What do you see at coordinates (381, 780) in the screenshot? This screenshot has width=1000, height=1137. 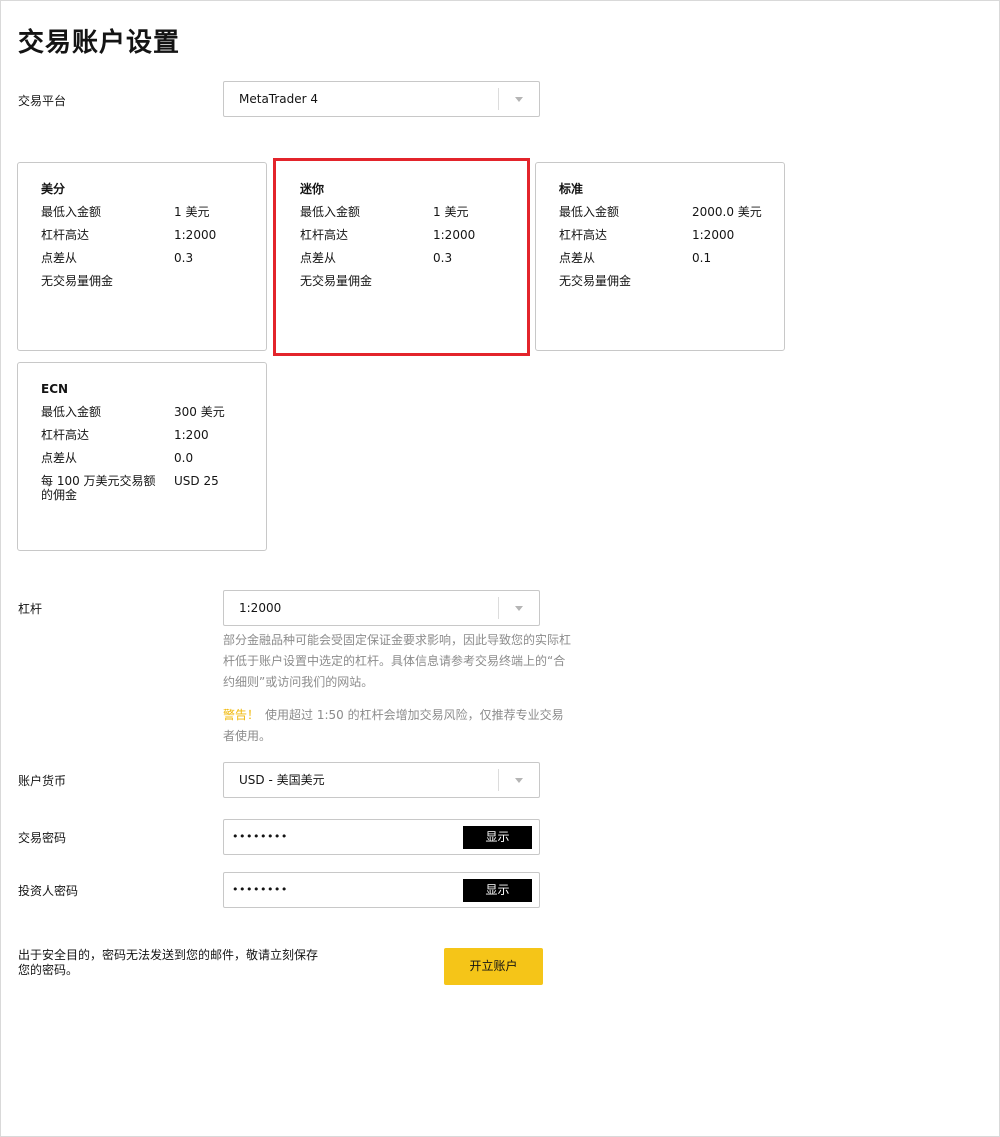 I see `currency-select: USD - 美国美元` at bounding box center [381, 780].